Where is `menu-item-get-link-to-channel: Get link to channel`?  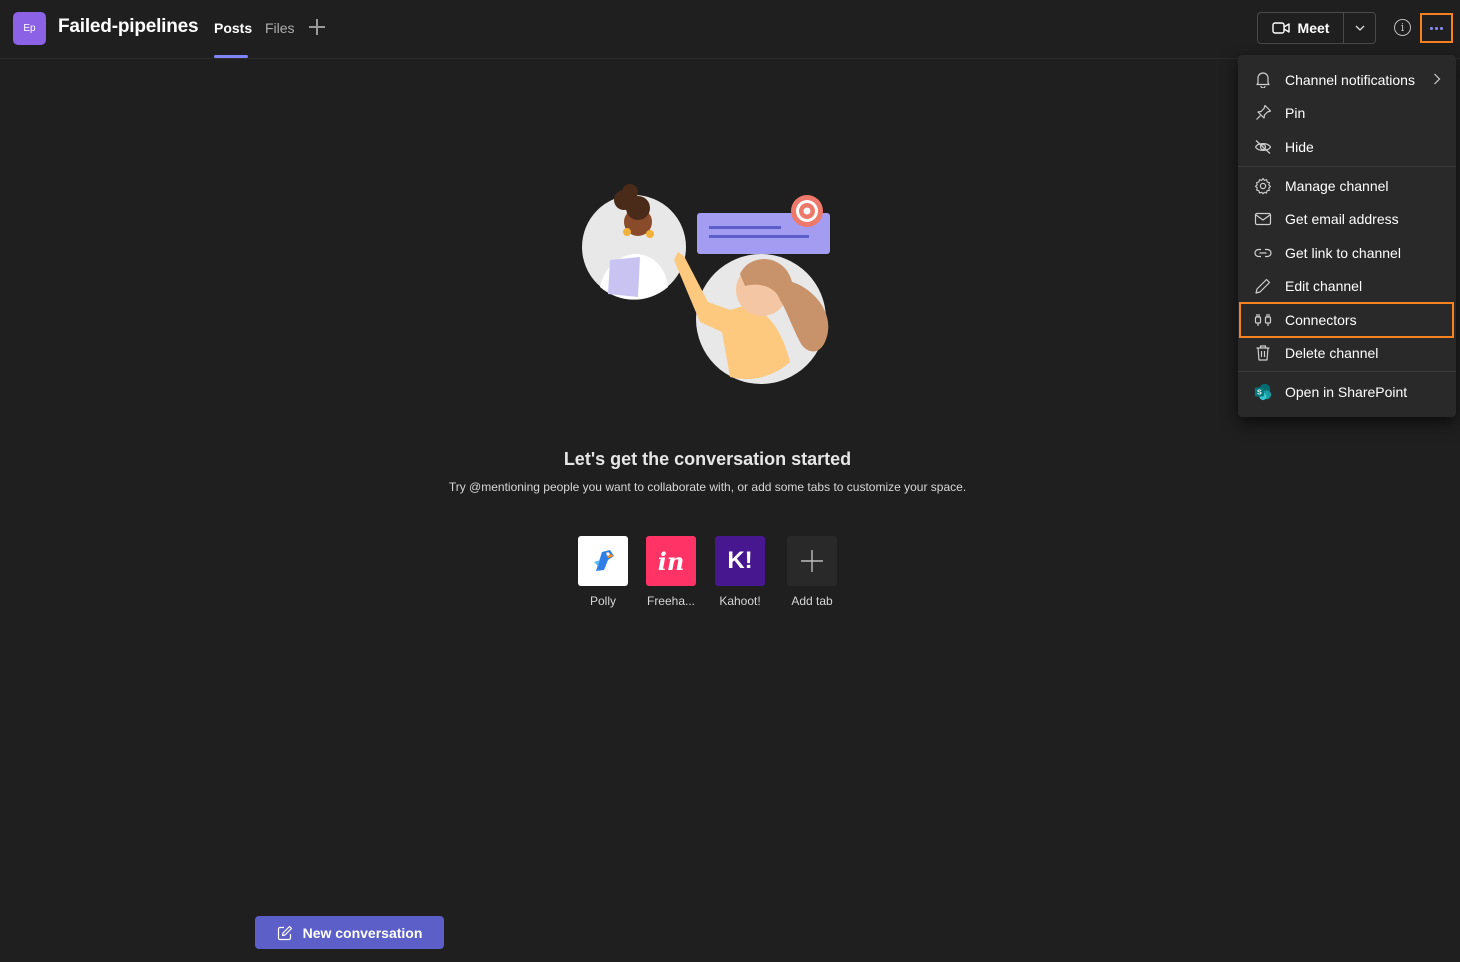
menu-item-get-link-to-channel: Get link to channel is located at coordinates (1347, 252).